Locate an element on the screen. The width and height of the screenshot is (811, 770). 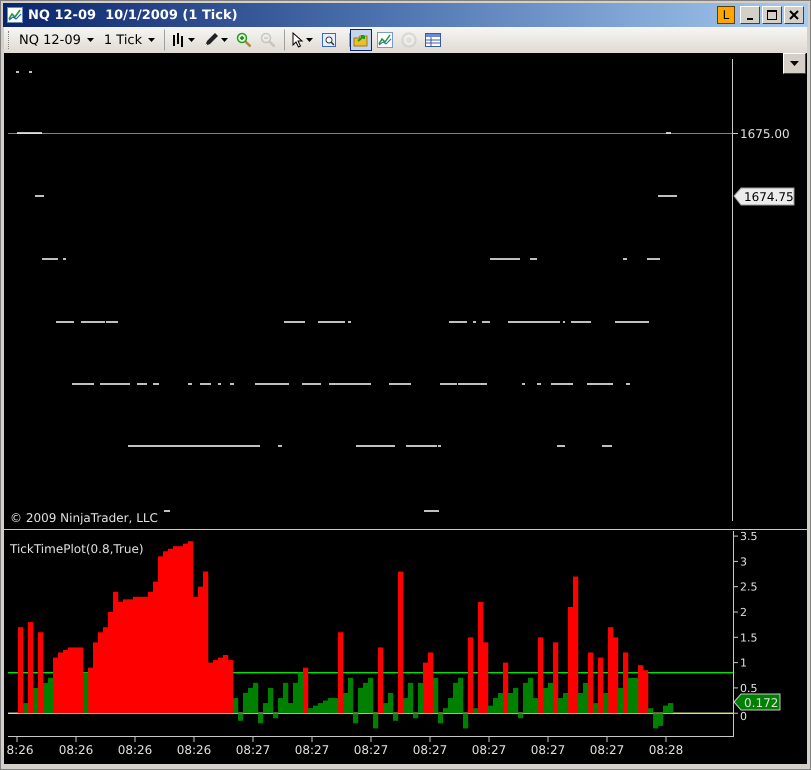
y-axis-label: 0 is located at coordinates (743, 717).